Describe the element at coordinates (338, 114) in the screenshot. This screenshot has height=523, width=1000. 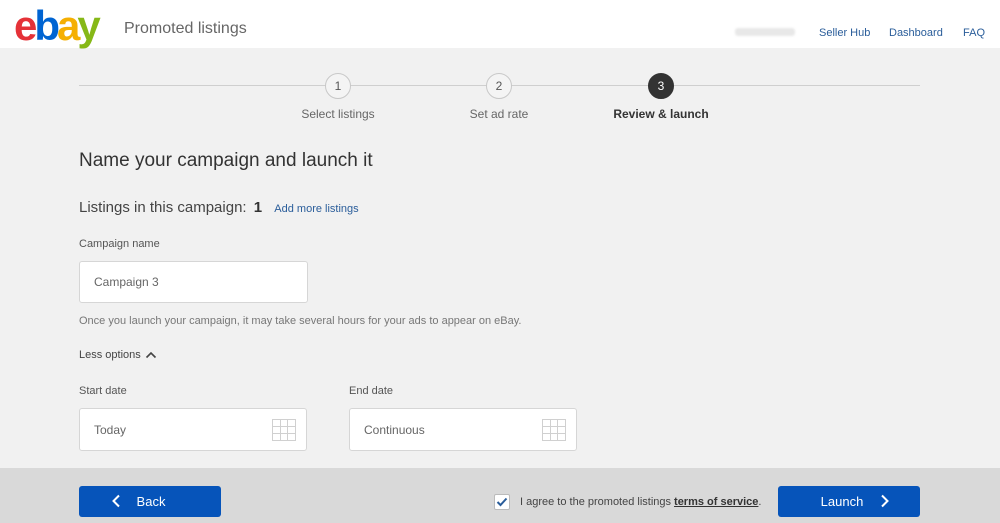
I see `step-1-label: Select listings` at that location.